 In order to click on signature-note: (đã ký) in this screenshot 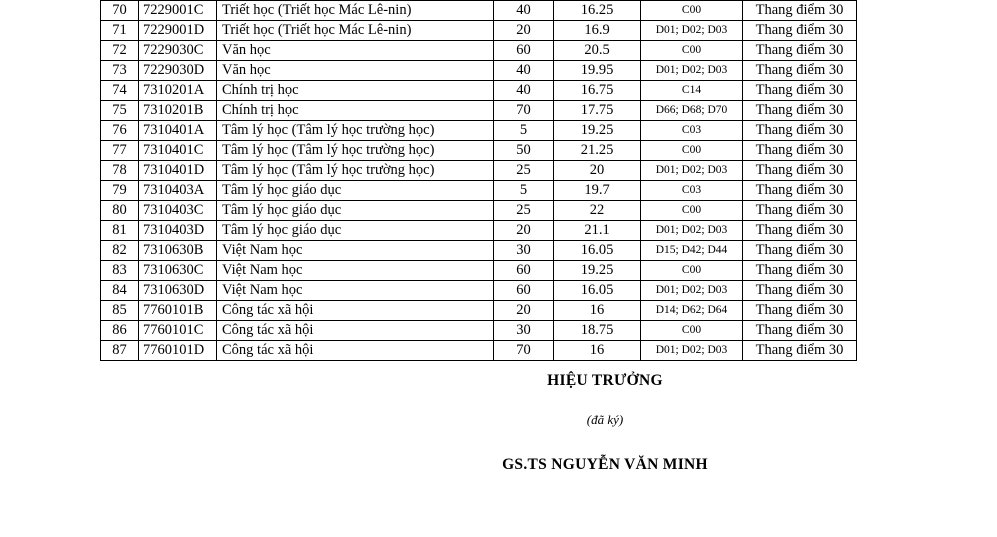, I will do `click(605, 419)`.